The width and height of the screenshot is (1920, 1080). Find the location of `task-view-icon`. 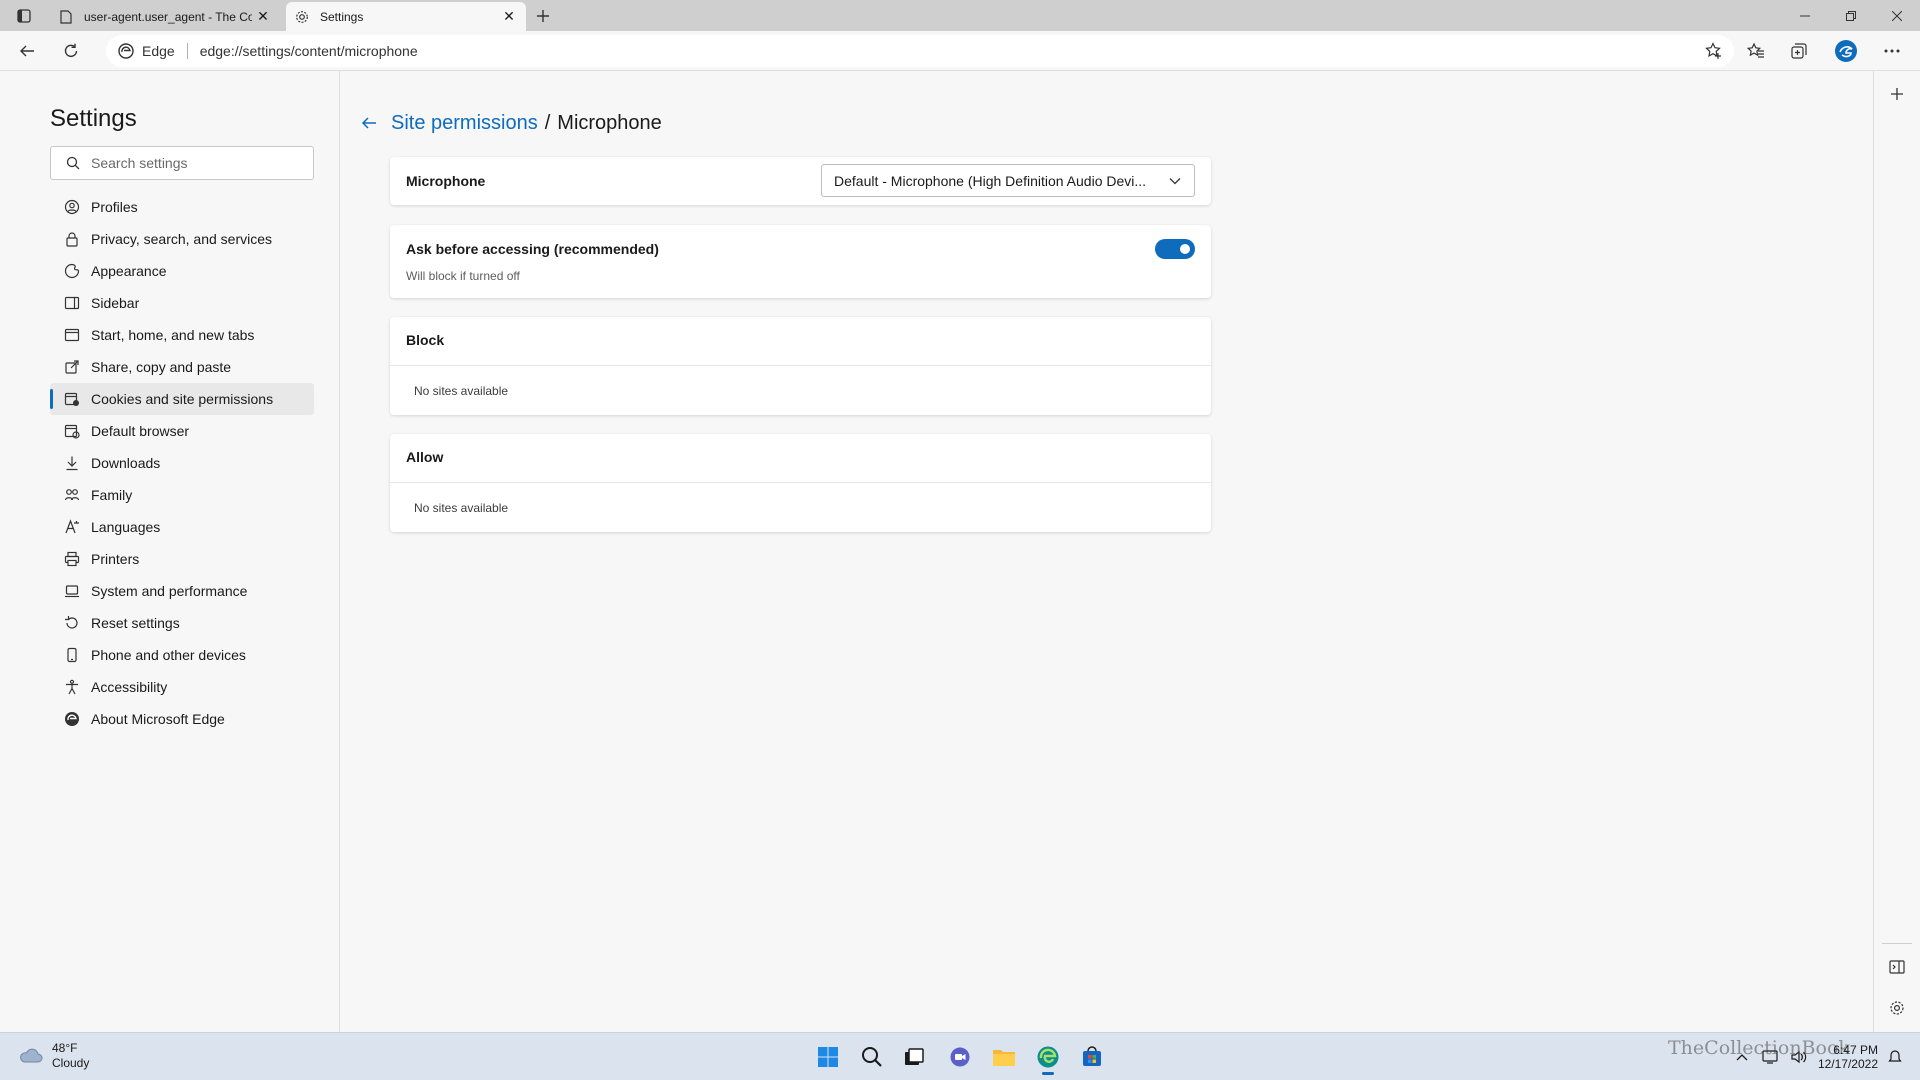

task-view-icon is located at coordinates (914, 1057).